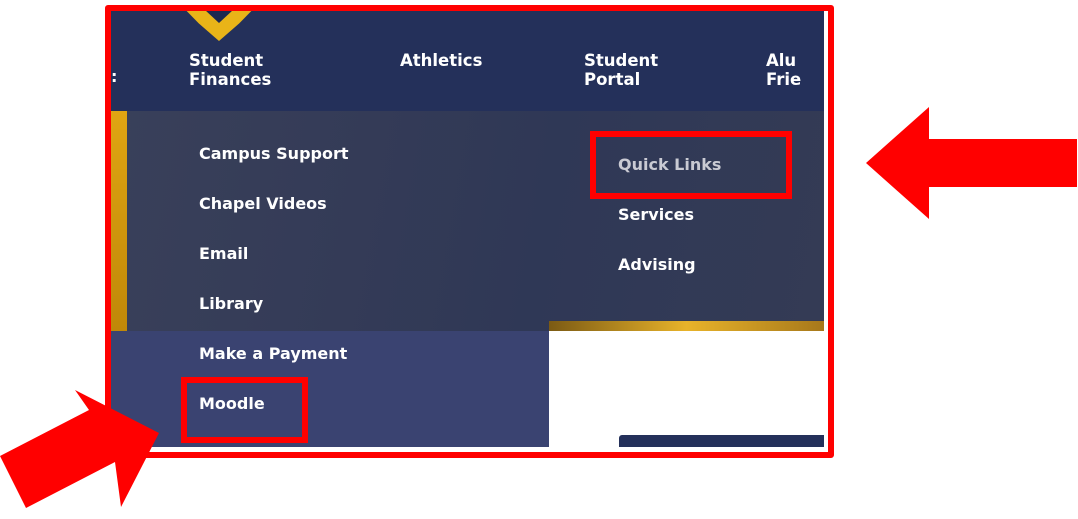 The width and height of the screenshot is (1078, 519). What do you see at coordinates (691, 165) in the screenshot?
I see `annotation-highlight-quick-links` at bounding box center [691, 165].